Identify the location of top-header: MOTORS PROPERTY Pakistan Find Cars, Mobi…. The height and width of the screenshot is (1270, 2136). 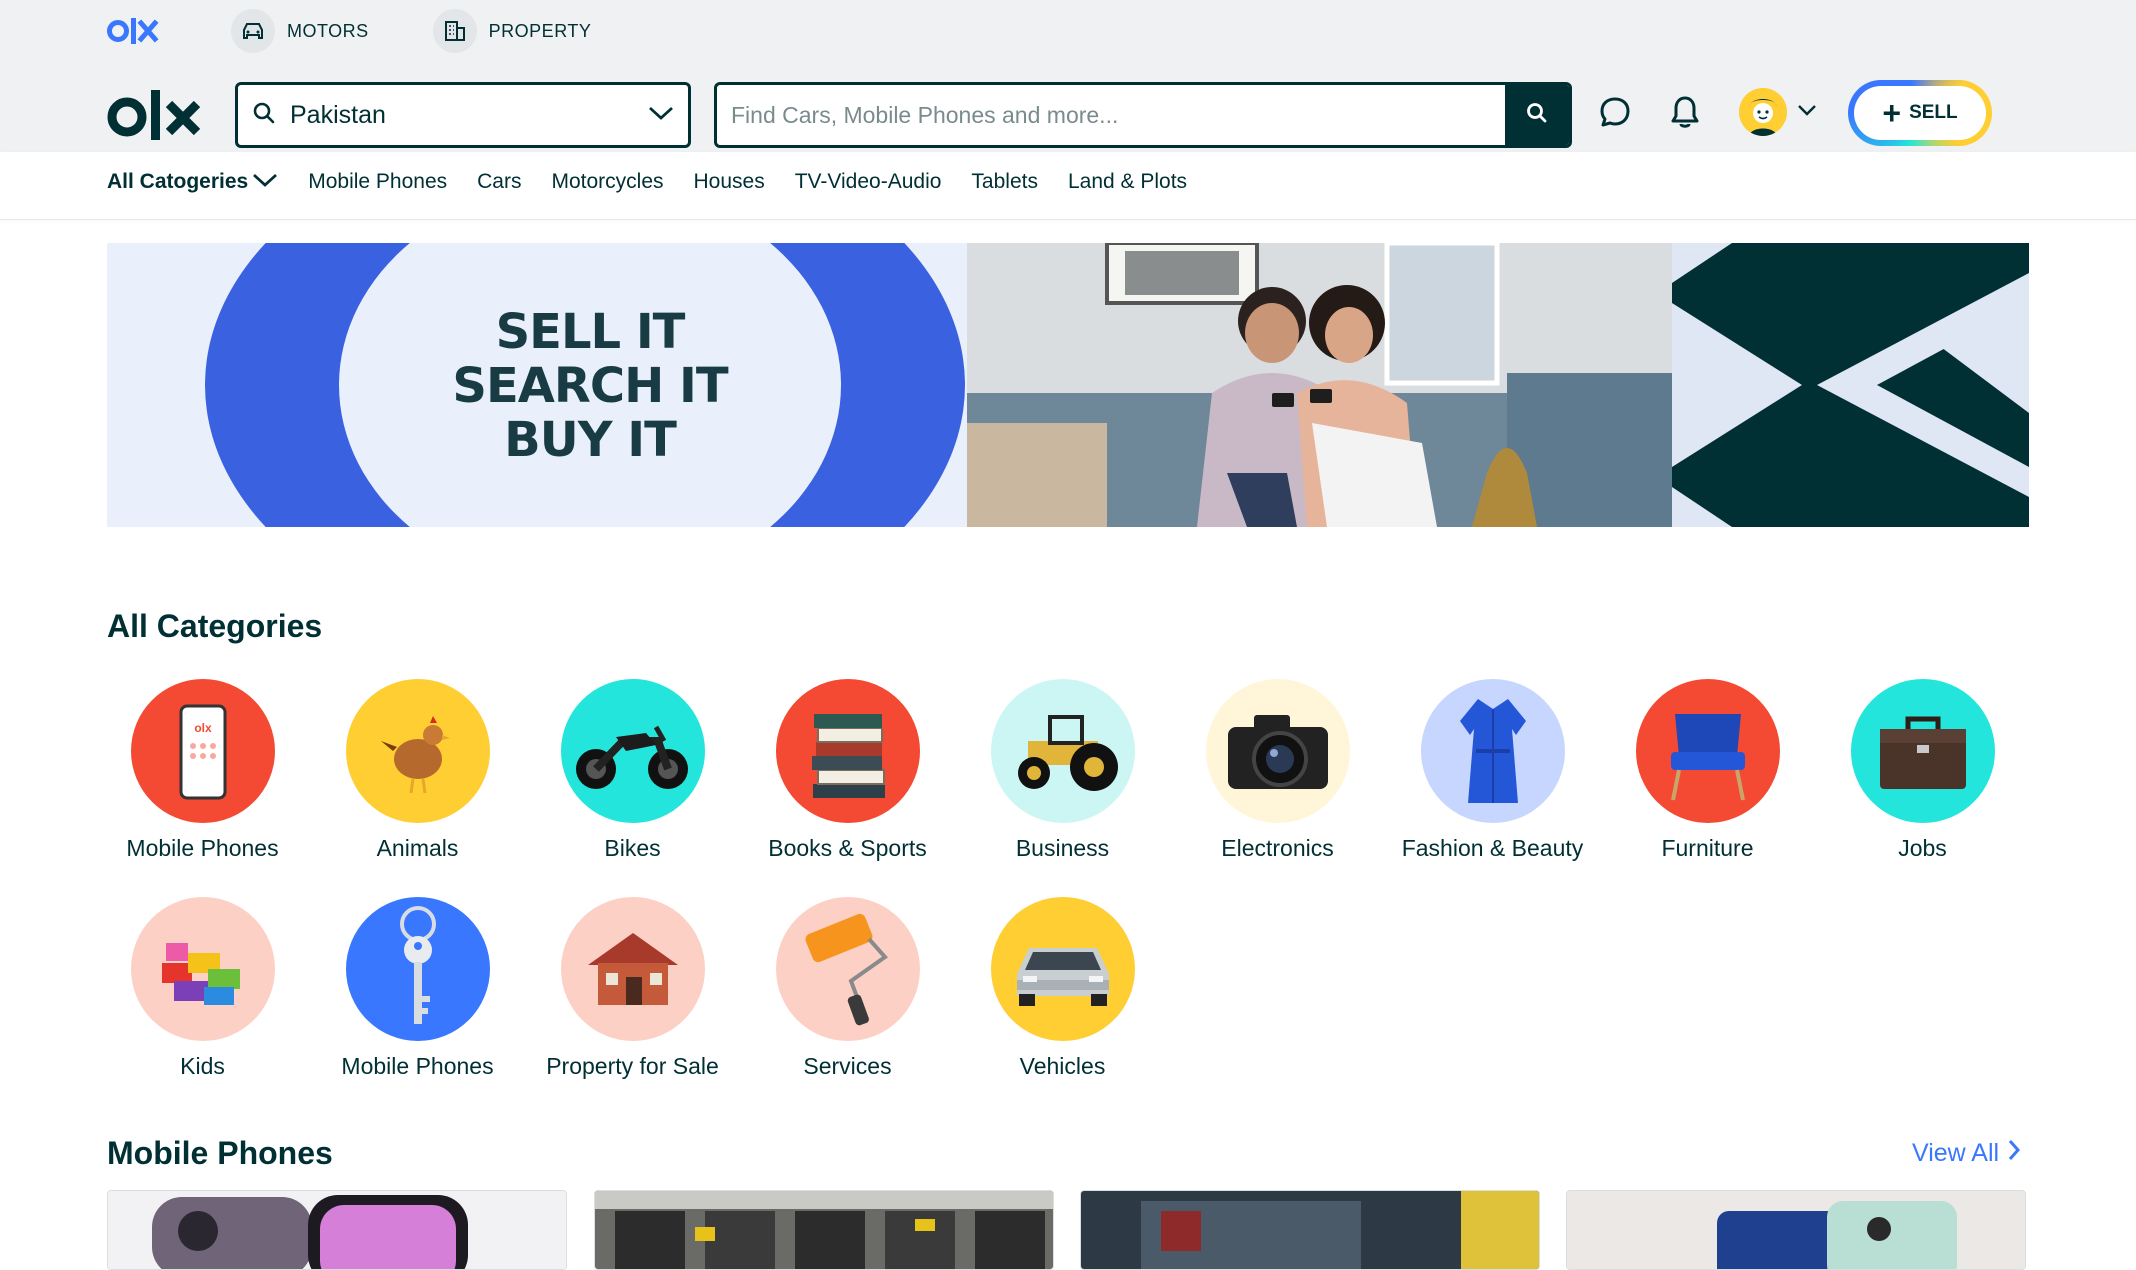
(1068, 76).